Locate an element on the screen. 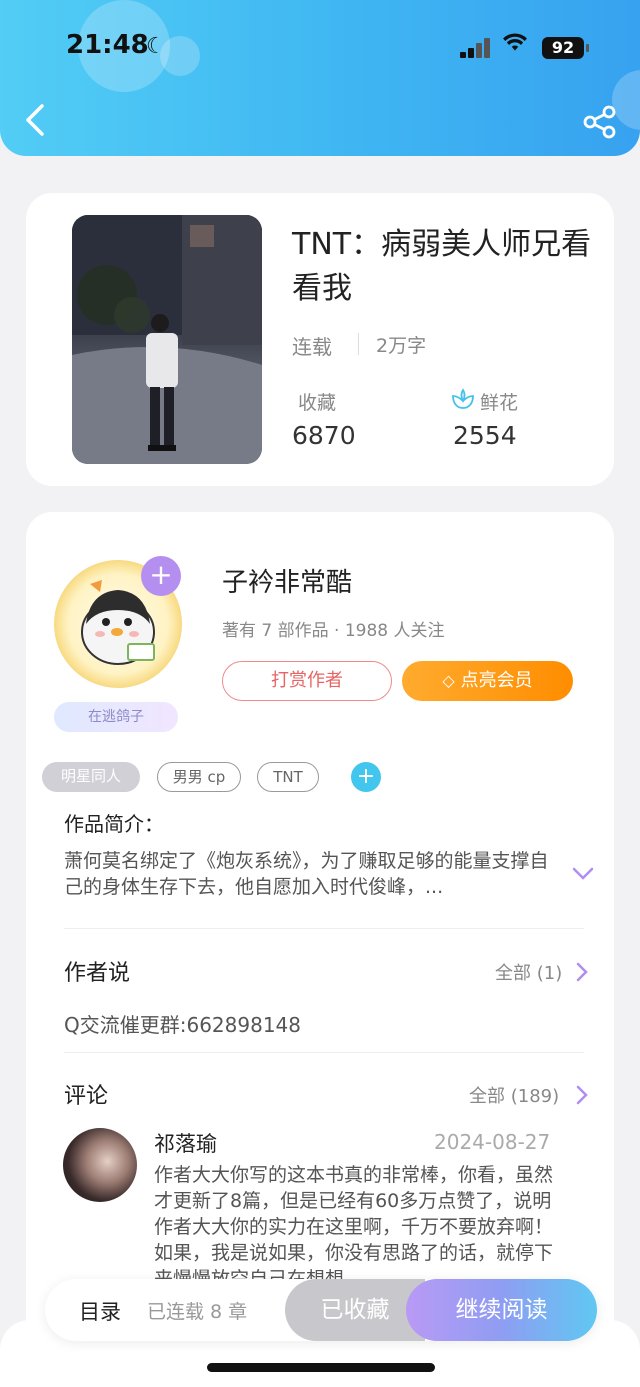 The height and width of the screenshot is (1387, 640). author-name: 子衿非常酷 is located at coordinates (287, 580).